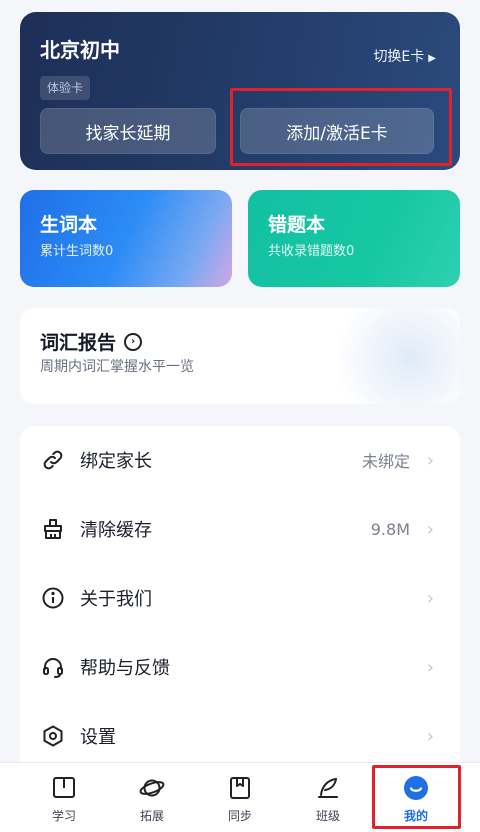 Image resolution: width=480 pixels, height=832 pixels. Describe the element at coordinates (53, 598) in the screenshot. I see `info-icon` at that location.